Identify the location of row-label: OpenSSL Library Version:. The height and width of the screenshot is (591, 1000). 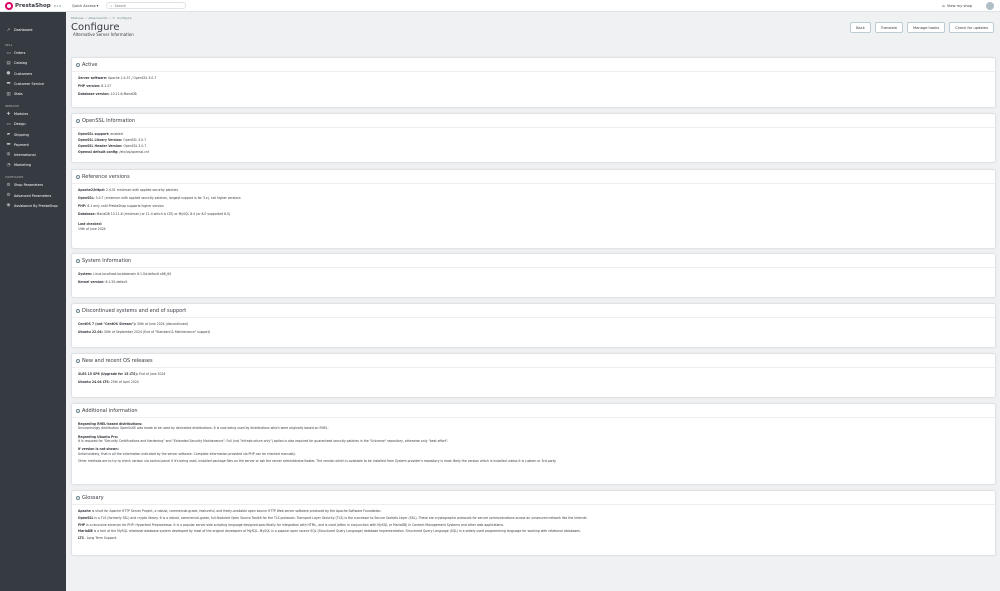
(100, 140).